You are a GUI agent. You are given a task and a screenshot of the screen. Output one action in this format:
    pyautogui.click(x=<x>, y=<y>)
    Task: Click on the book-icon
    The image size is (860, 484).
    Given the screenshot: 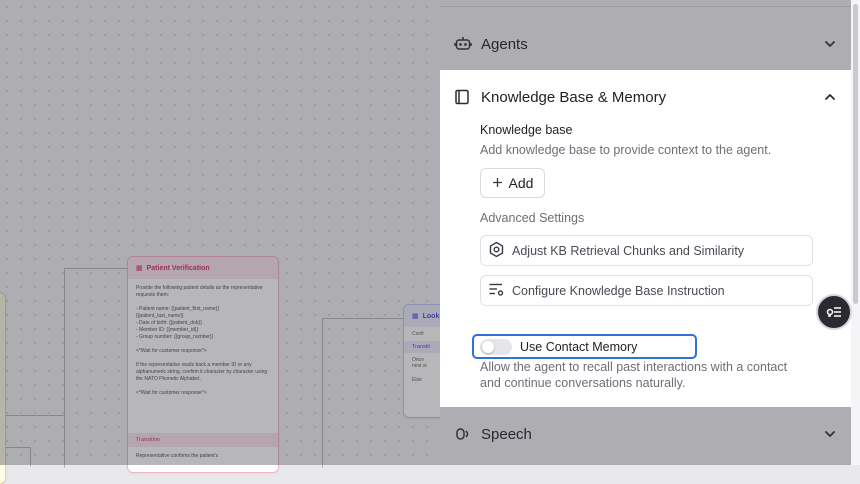 What is the action you would take?
    pyautogui.click(x=463, y=97)
    